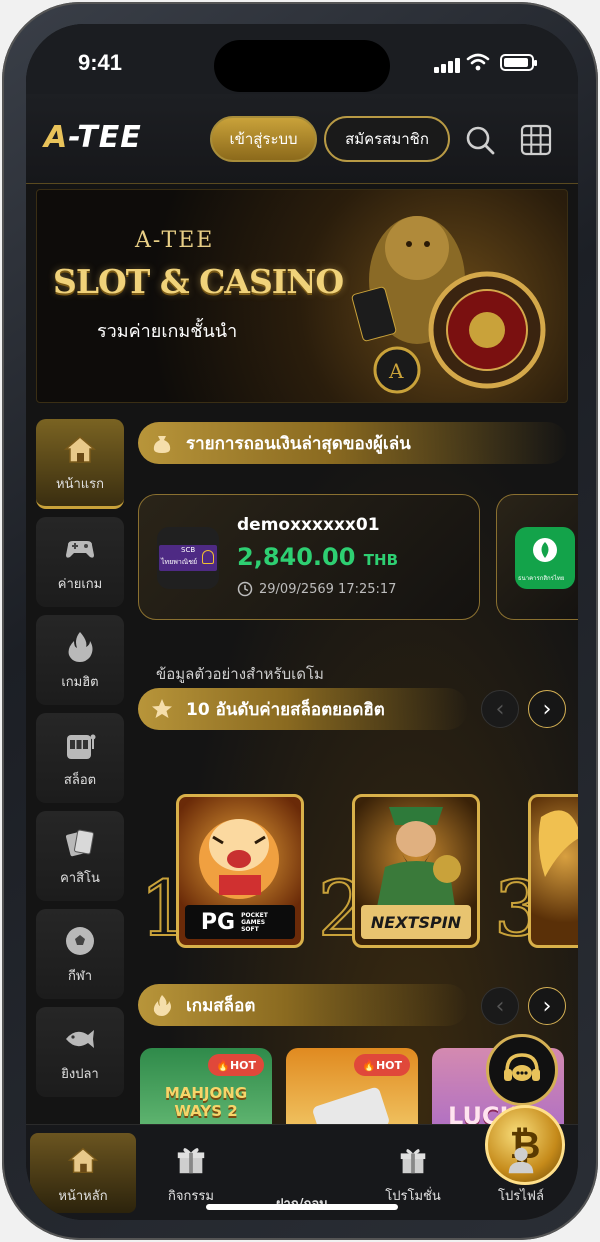 This screenshot has width=600, height=1242. I want to click on headset-icon, so click(522, 1067).